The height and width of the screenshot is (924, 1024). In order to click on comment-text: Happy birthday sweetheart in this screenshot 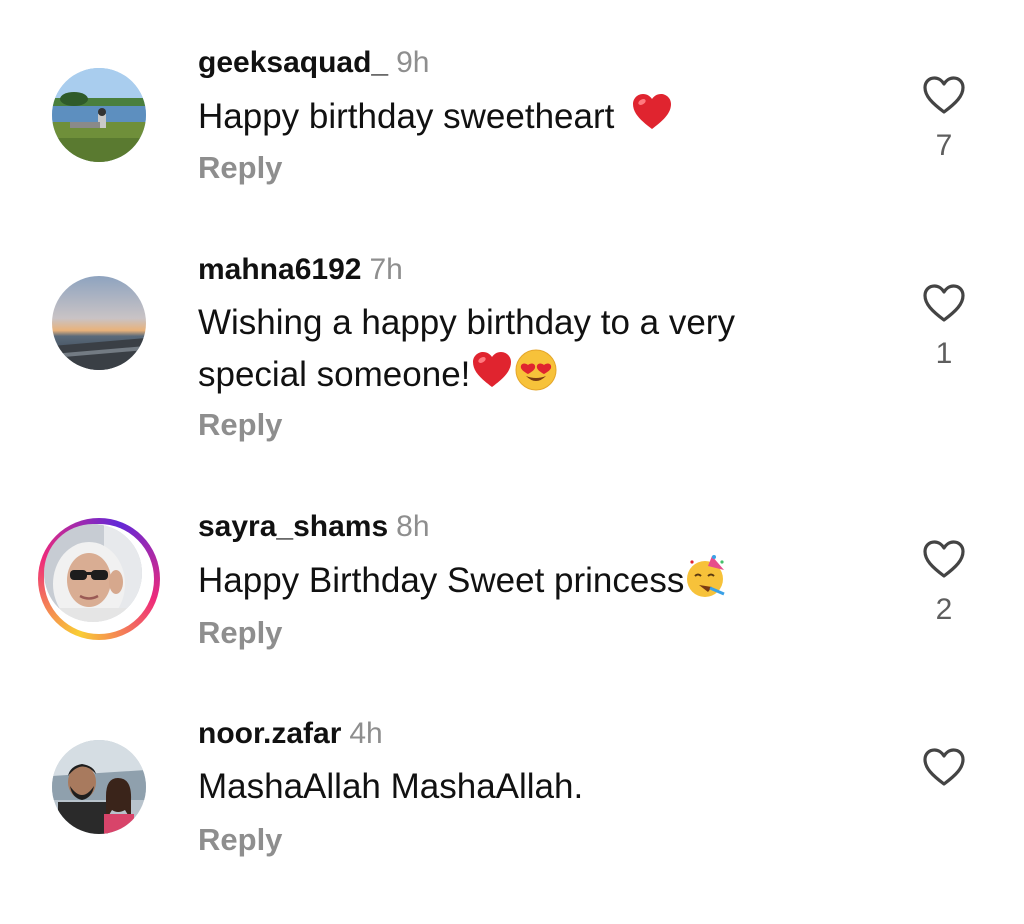, I will do `click(518, 116)`.